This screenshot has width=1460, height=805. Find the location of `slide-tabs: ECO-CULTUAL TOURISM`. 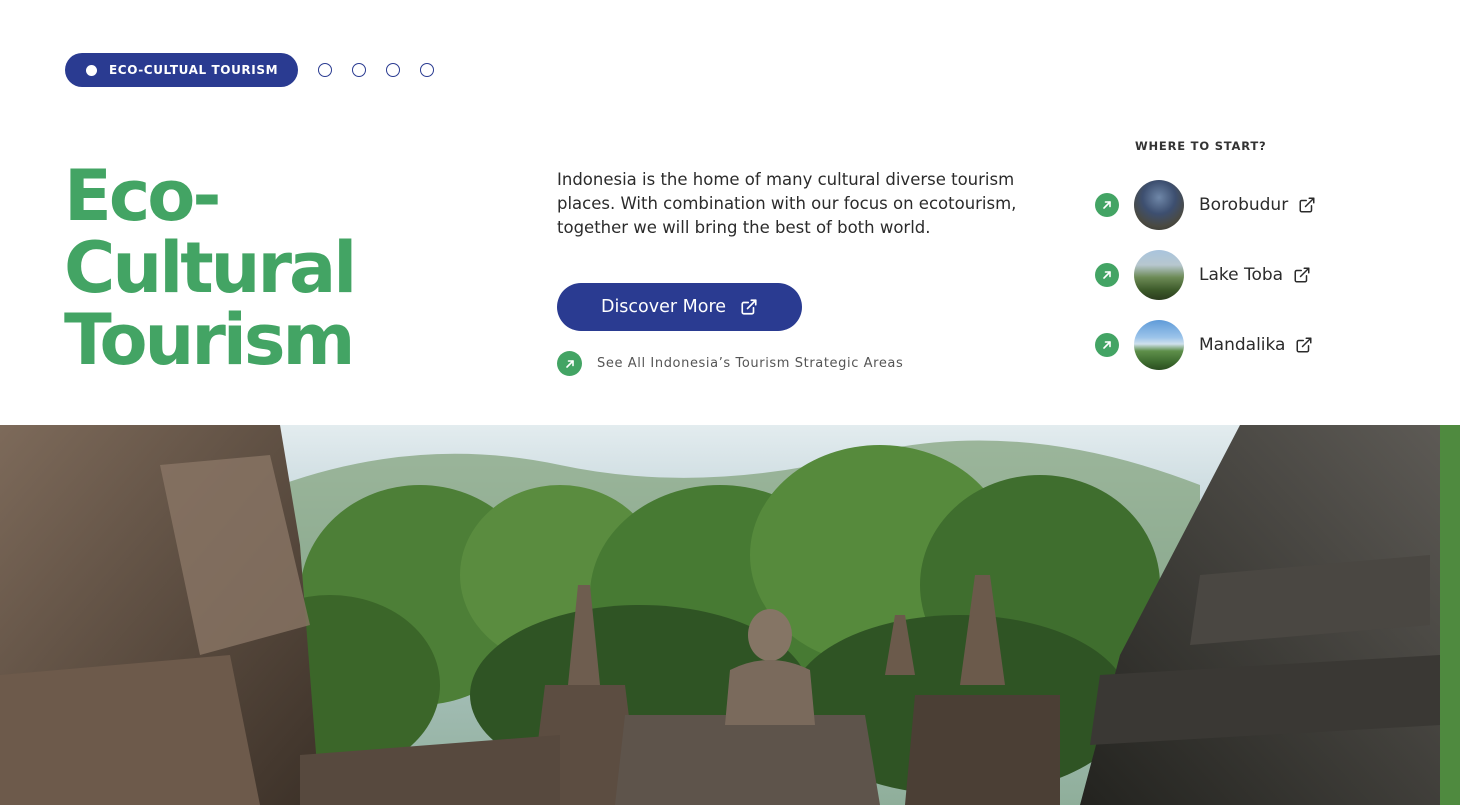

slide-tabs: ECO-CULTUAL TOURISM is located at coordinates (250, 70).